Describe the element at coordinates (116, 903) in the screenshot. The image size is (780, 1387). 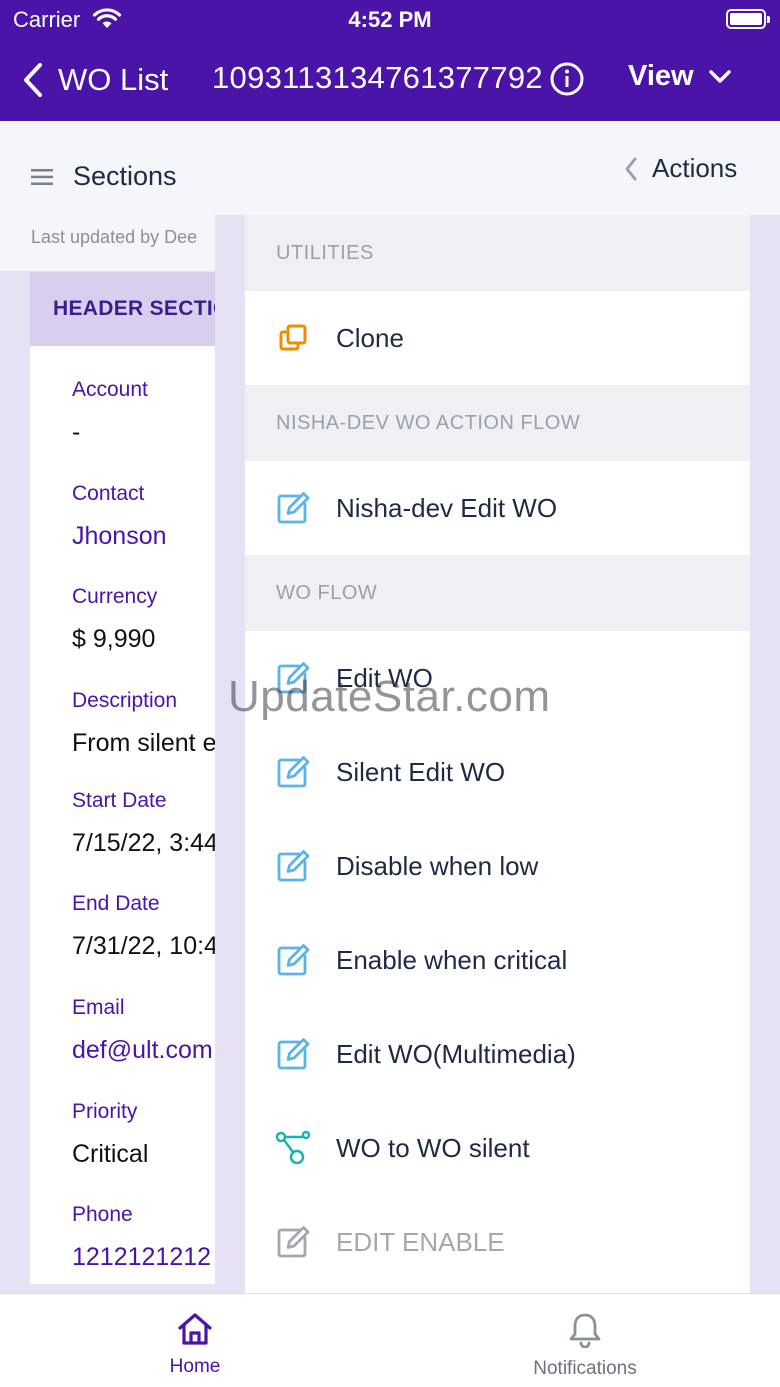
I see `field-label: End Date` at that location.